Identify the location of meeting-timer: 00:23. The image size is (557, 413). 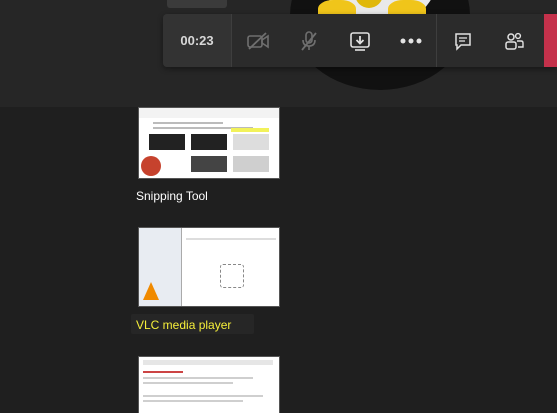
(197, 40).